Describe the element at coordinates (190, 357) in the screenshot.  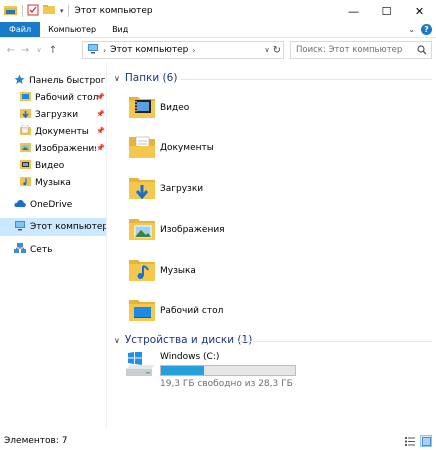
I see `drive-name: Windows (C:)` at that location.